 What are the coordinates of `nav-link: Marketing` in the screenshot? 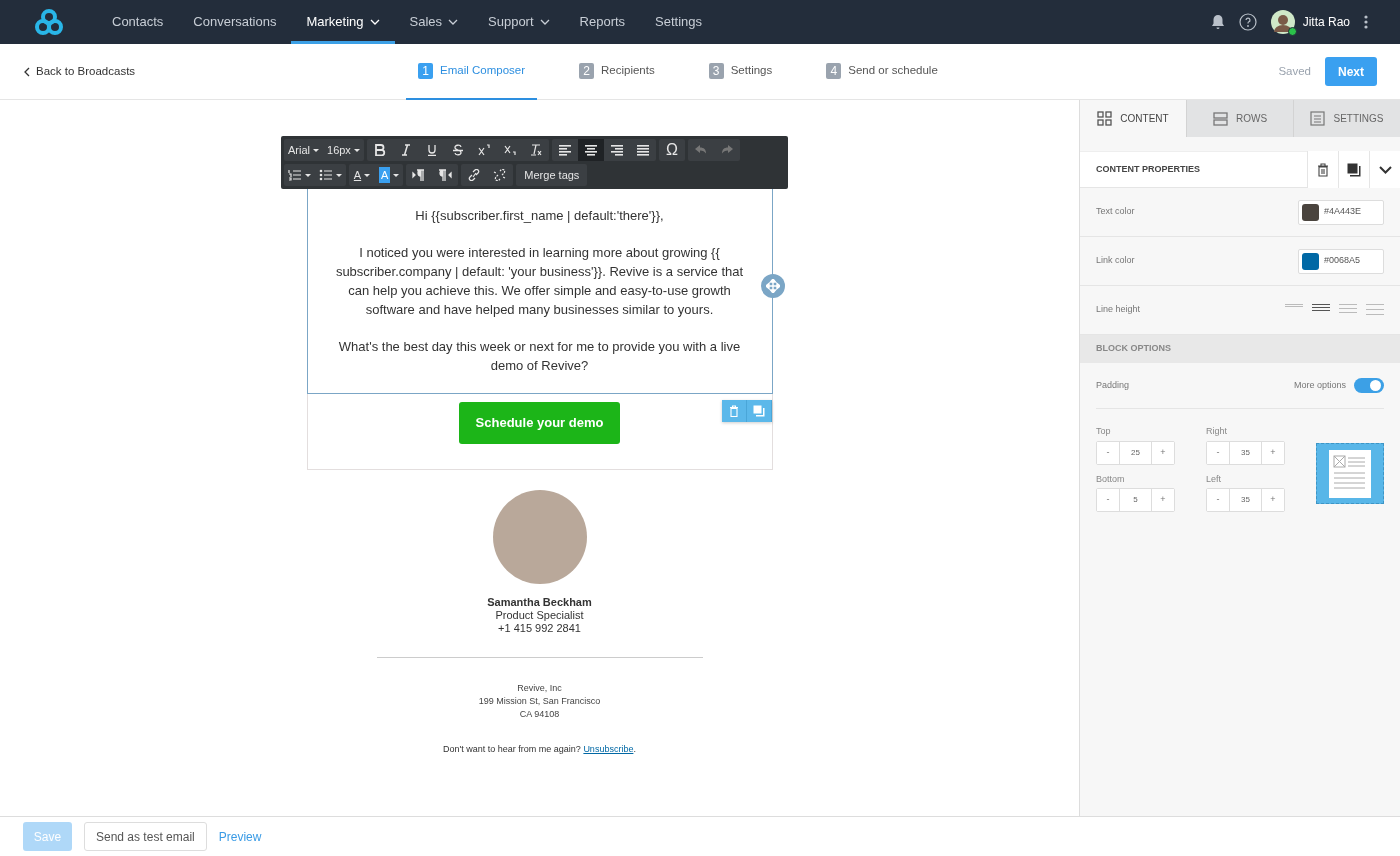 It's located at (343, 22).